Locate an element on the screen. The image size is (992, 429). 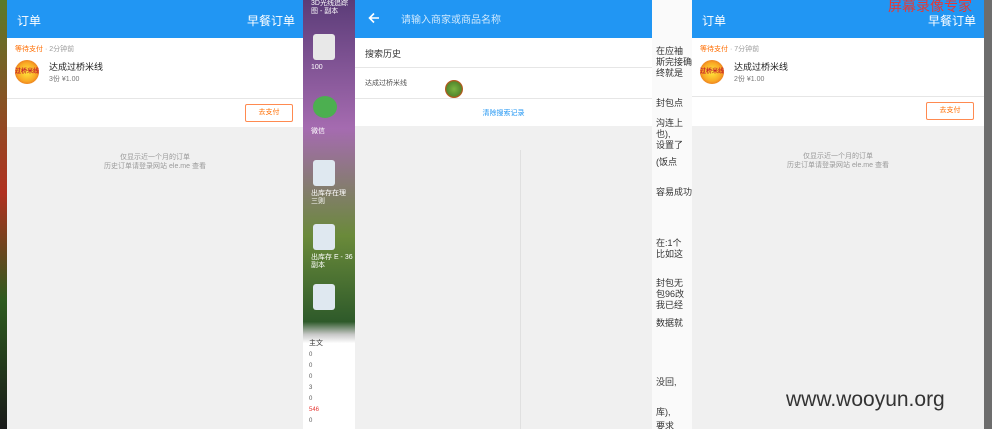
search-history: 搜索历史 达成过桥米线 清除搜索记录 is located at coordinates (503, 82).